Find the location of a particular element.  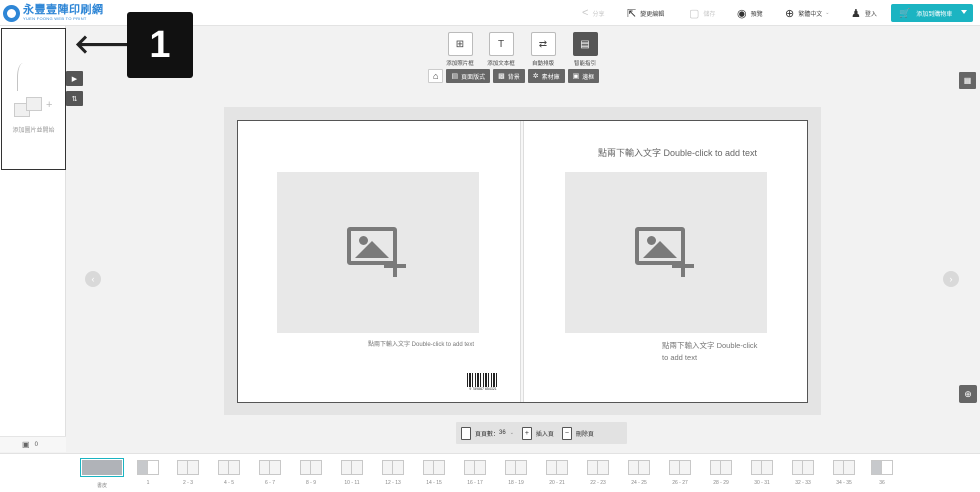

login-button: ♟ 登入 is located at coordinates (864, 13).